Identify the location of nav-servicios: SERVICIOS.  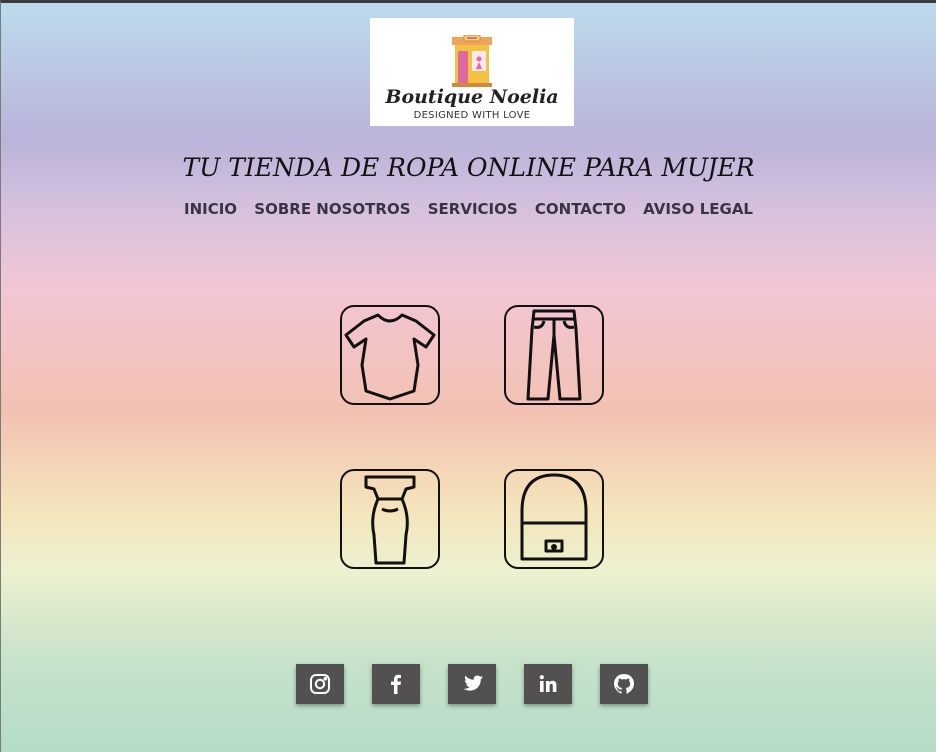
(473, 209).